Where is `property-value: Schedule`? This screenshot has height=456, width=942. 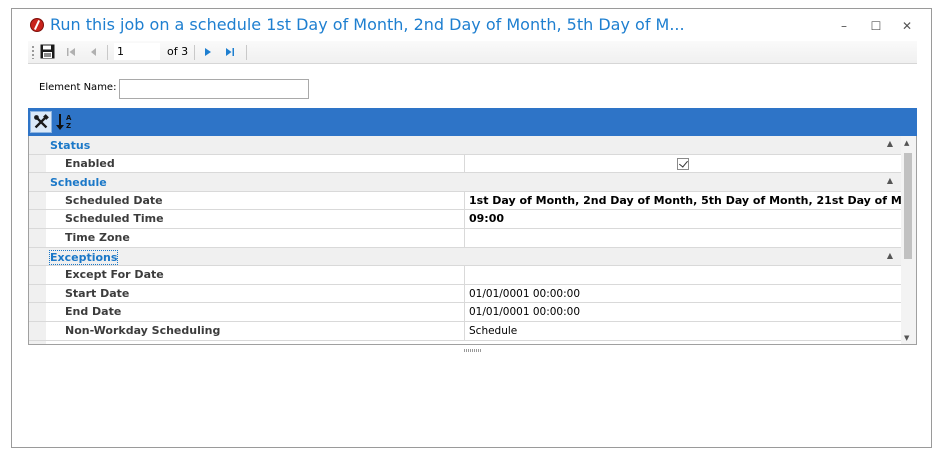 property-value: Schedule is located at coordinates (683, 331).